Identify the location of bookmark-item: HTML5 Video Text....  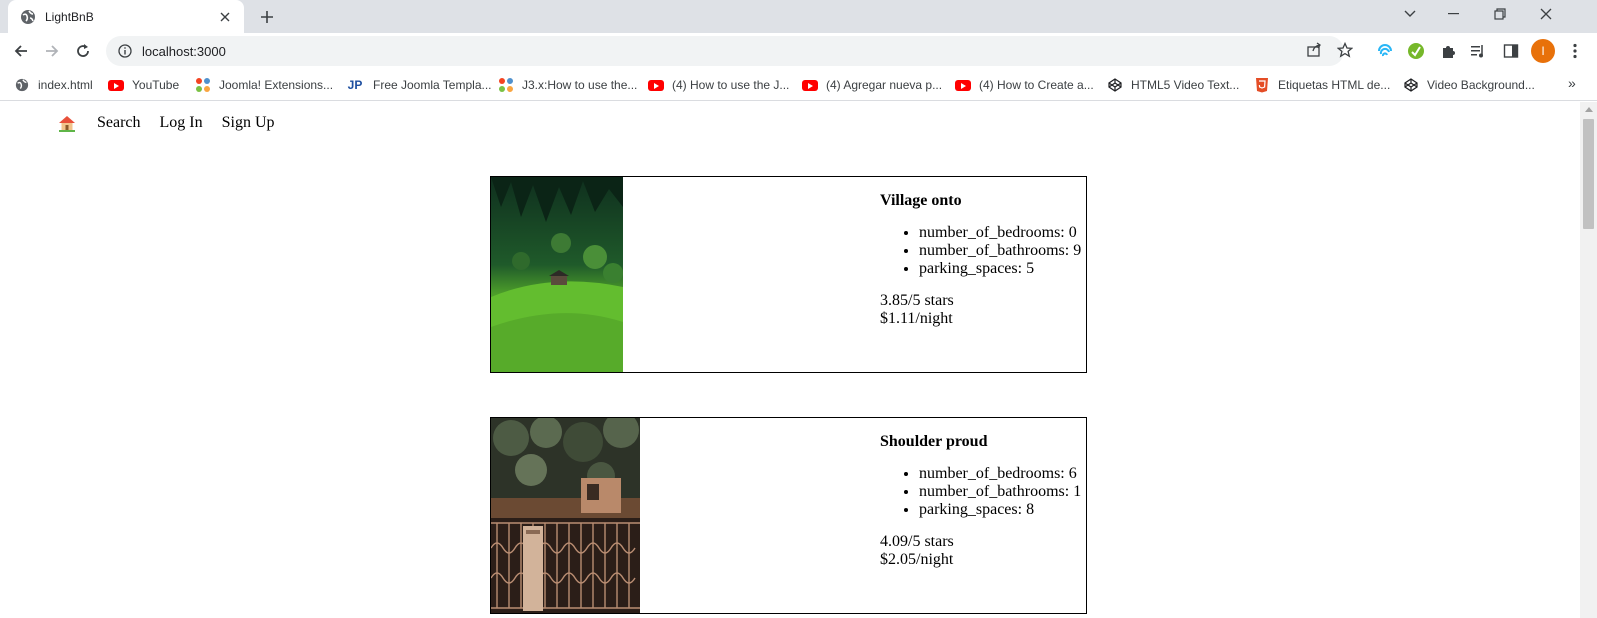
(1173, 85).